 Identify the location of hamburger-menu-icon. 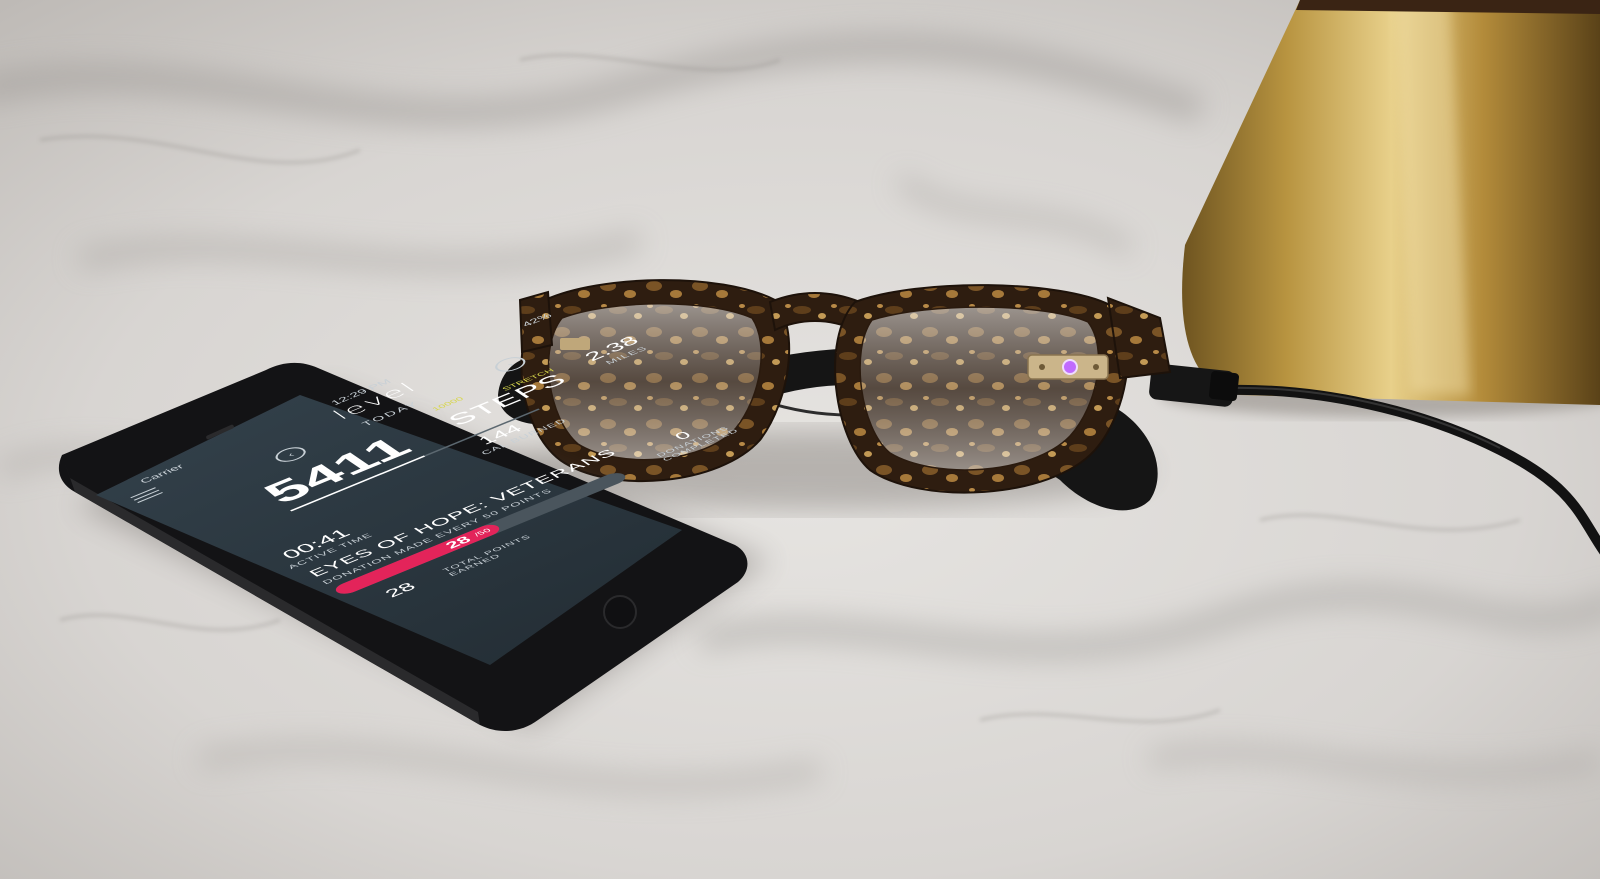
(147, 495).